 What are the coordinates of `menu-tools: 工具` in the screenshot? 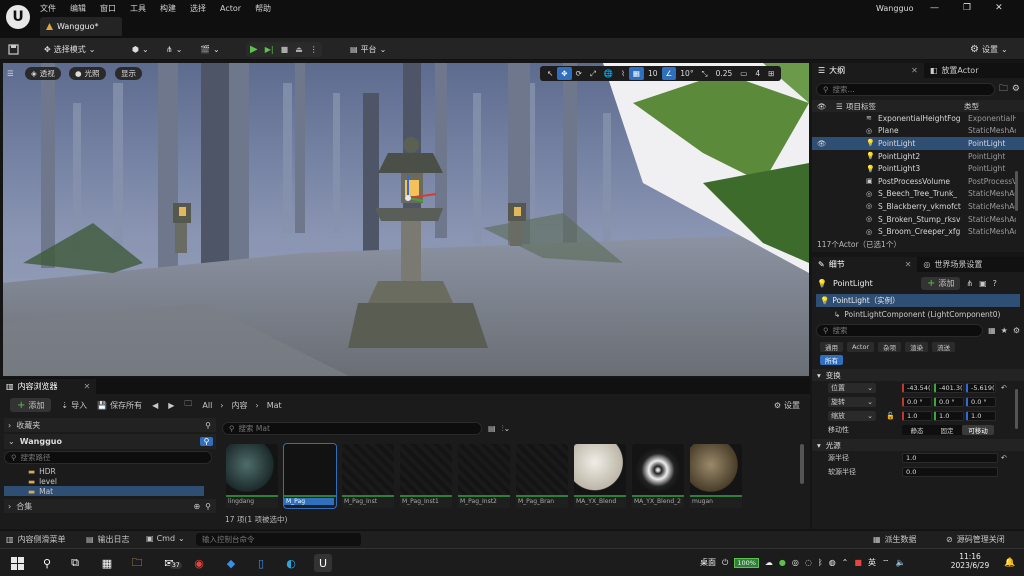 It's located at (138, 8).